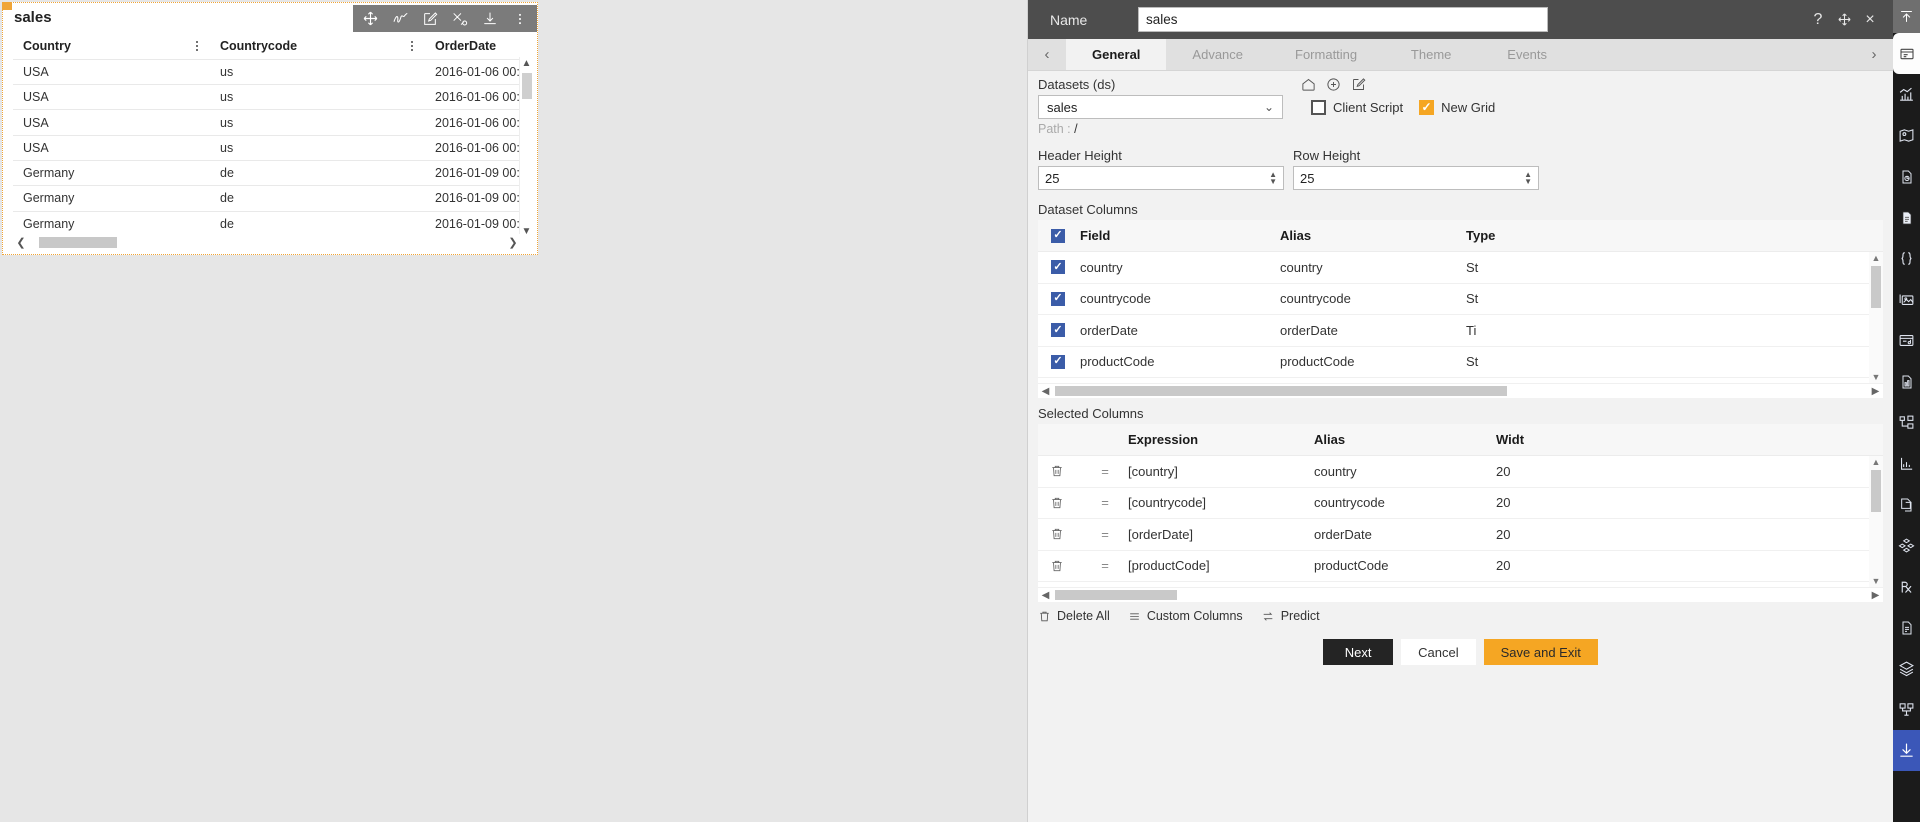 The height and width of the screenshot is (822, 1920). Describe the element at coordinates (1326, 54) in the screenshot. I see `tab-formatting: Formatting` at that location.